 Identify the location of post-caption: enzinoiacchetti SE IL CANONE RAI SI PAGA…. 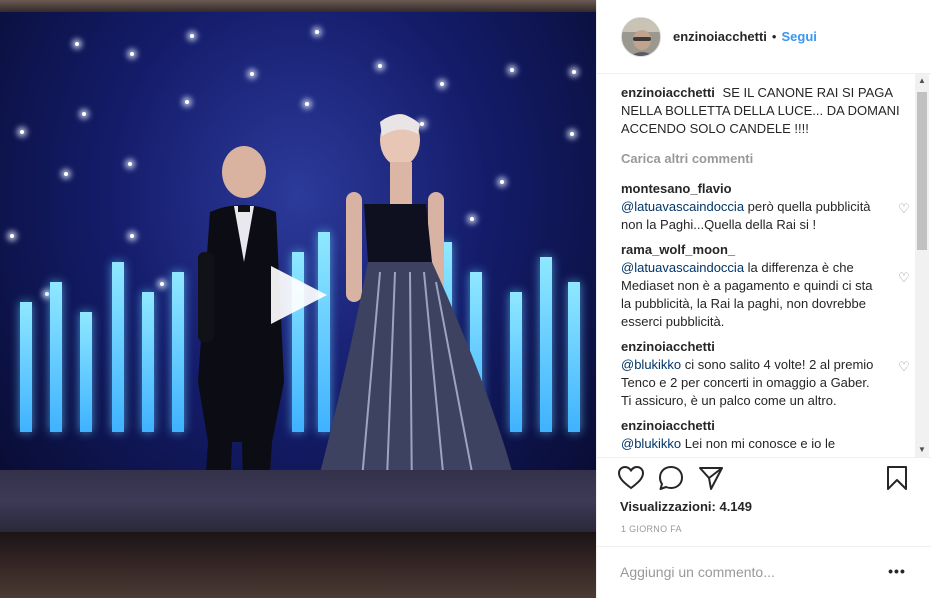
(766, 111).